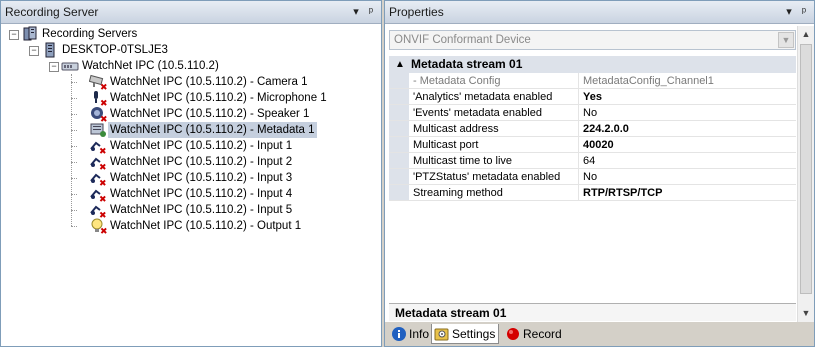  I want to click on recording-servers-icon, so click(30, 34).